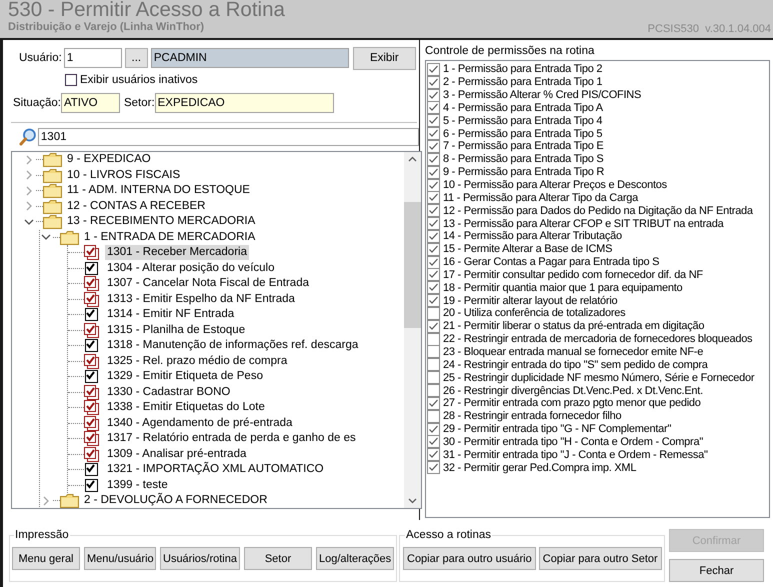 This screenshot has height=587, width=773. What do you see at coordinates (469, 558) in the screenshot?
I see `copy-button: Copiar para outro usuário` at bounding box center [469, 558].